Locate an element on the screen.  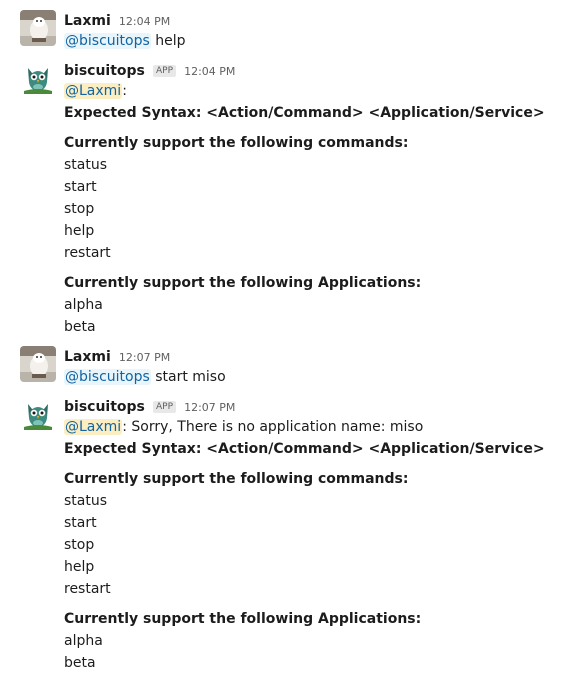
message-body: @biscuitops start miso is located at coordinates (145, 377).